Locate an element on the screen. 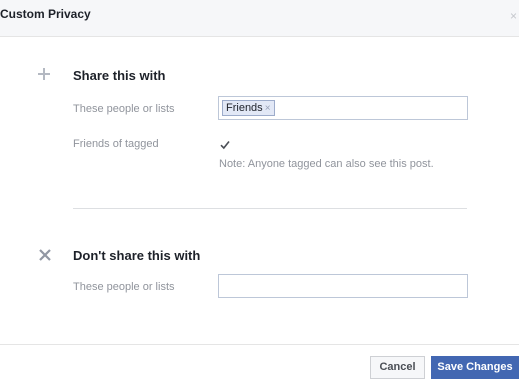  share-people-input: Friends × is located at coordinates (343, 108).